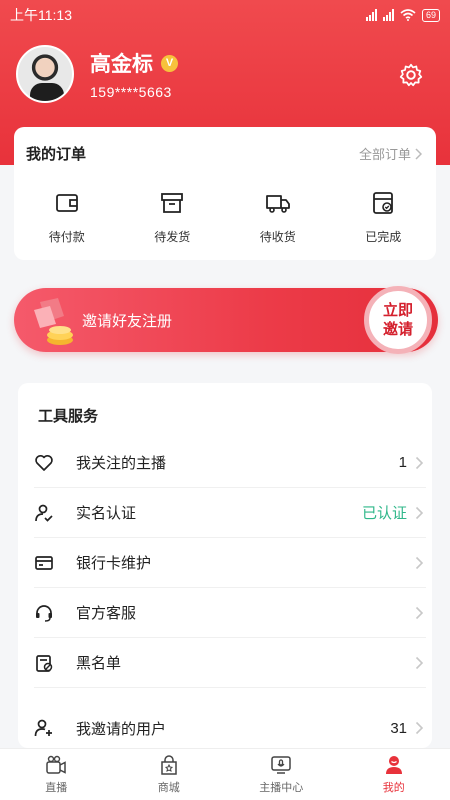 The height and width of the screenshot is (800, 450). I want to click on verified-user-icon, so click(44, 513).